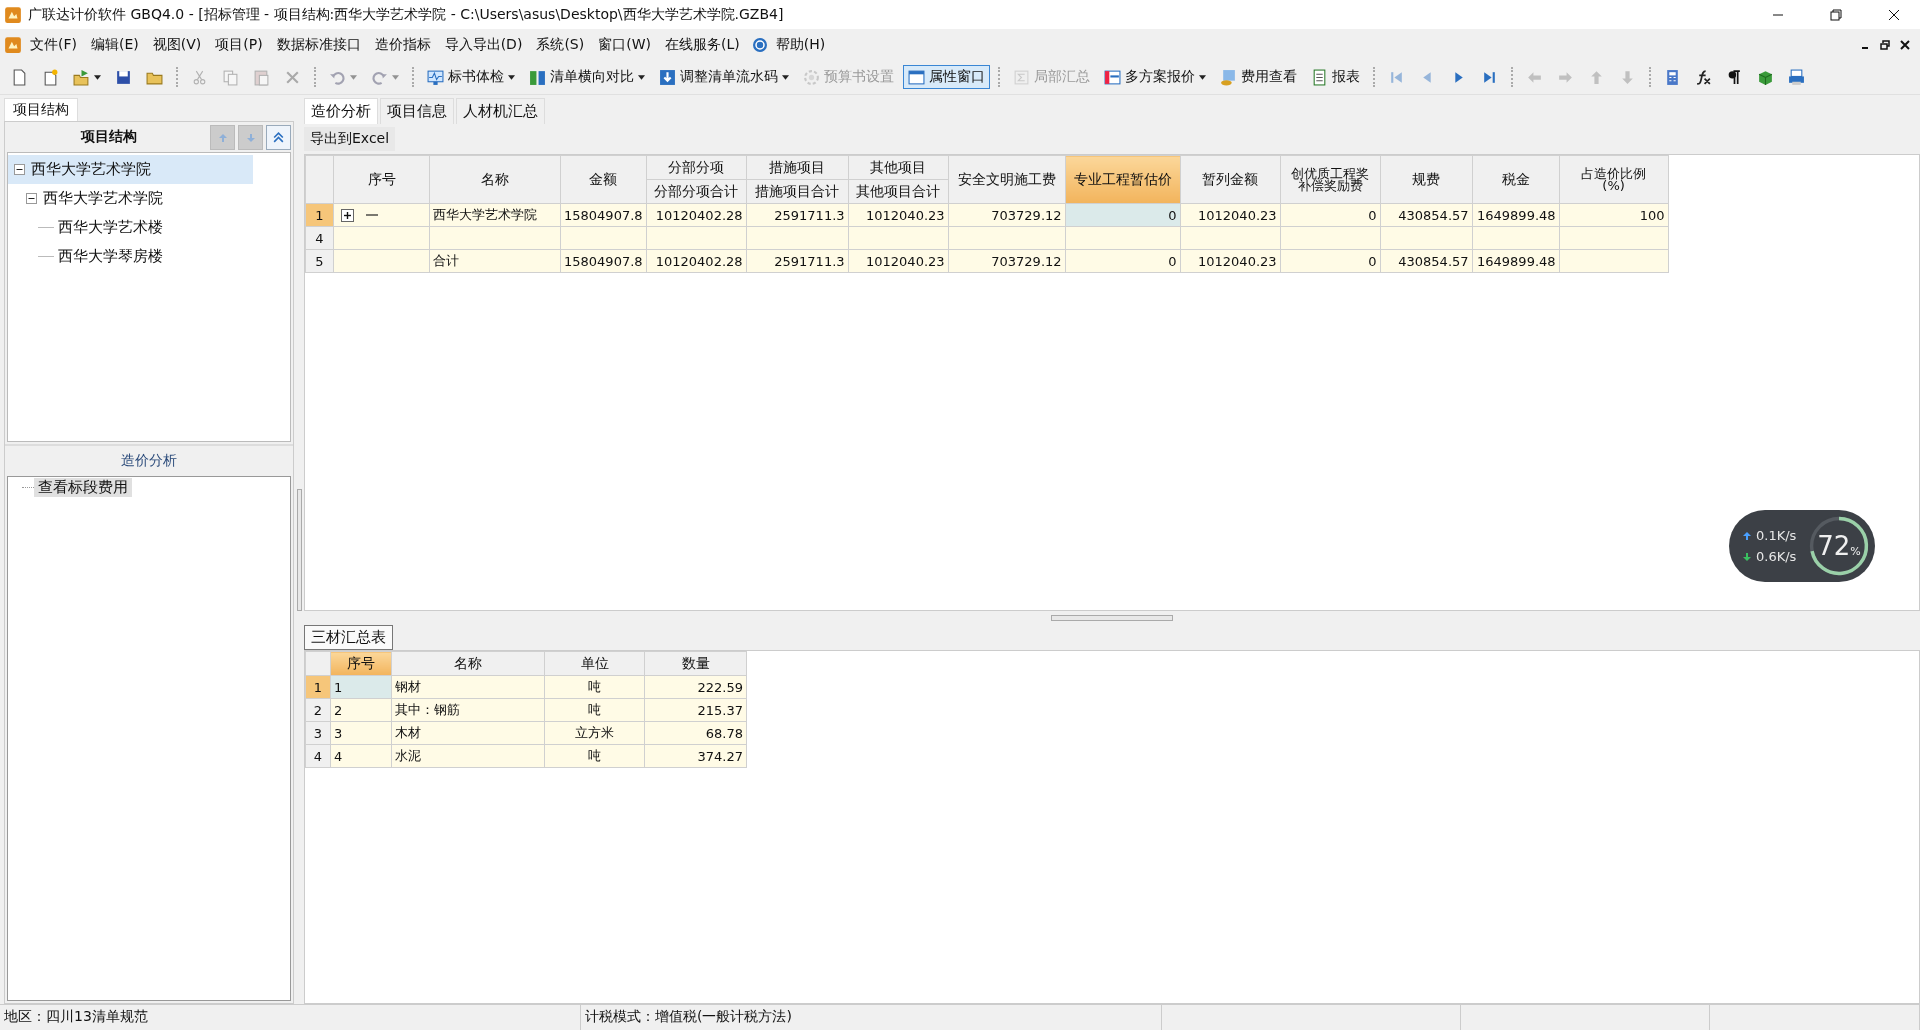  Describe the element at coordinates (603, 179) in the screenshot. I see `column-header: 金额` at that location.